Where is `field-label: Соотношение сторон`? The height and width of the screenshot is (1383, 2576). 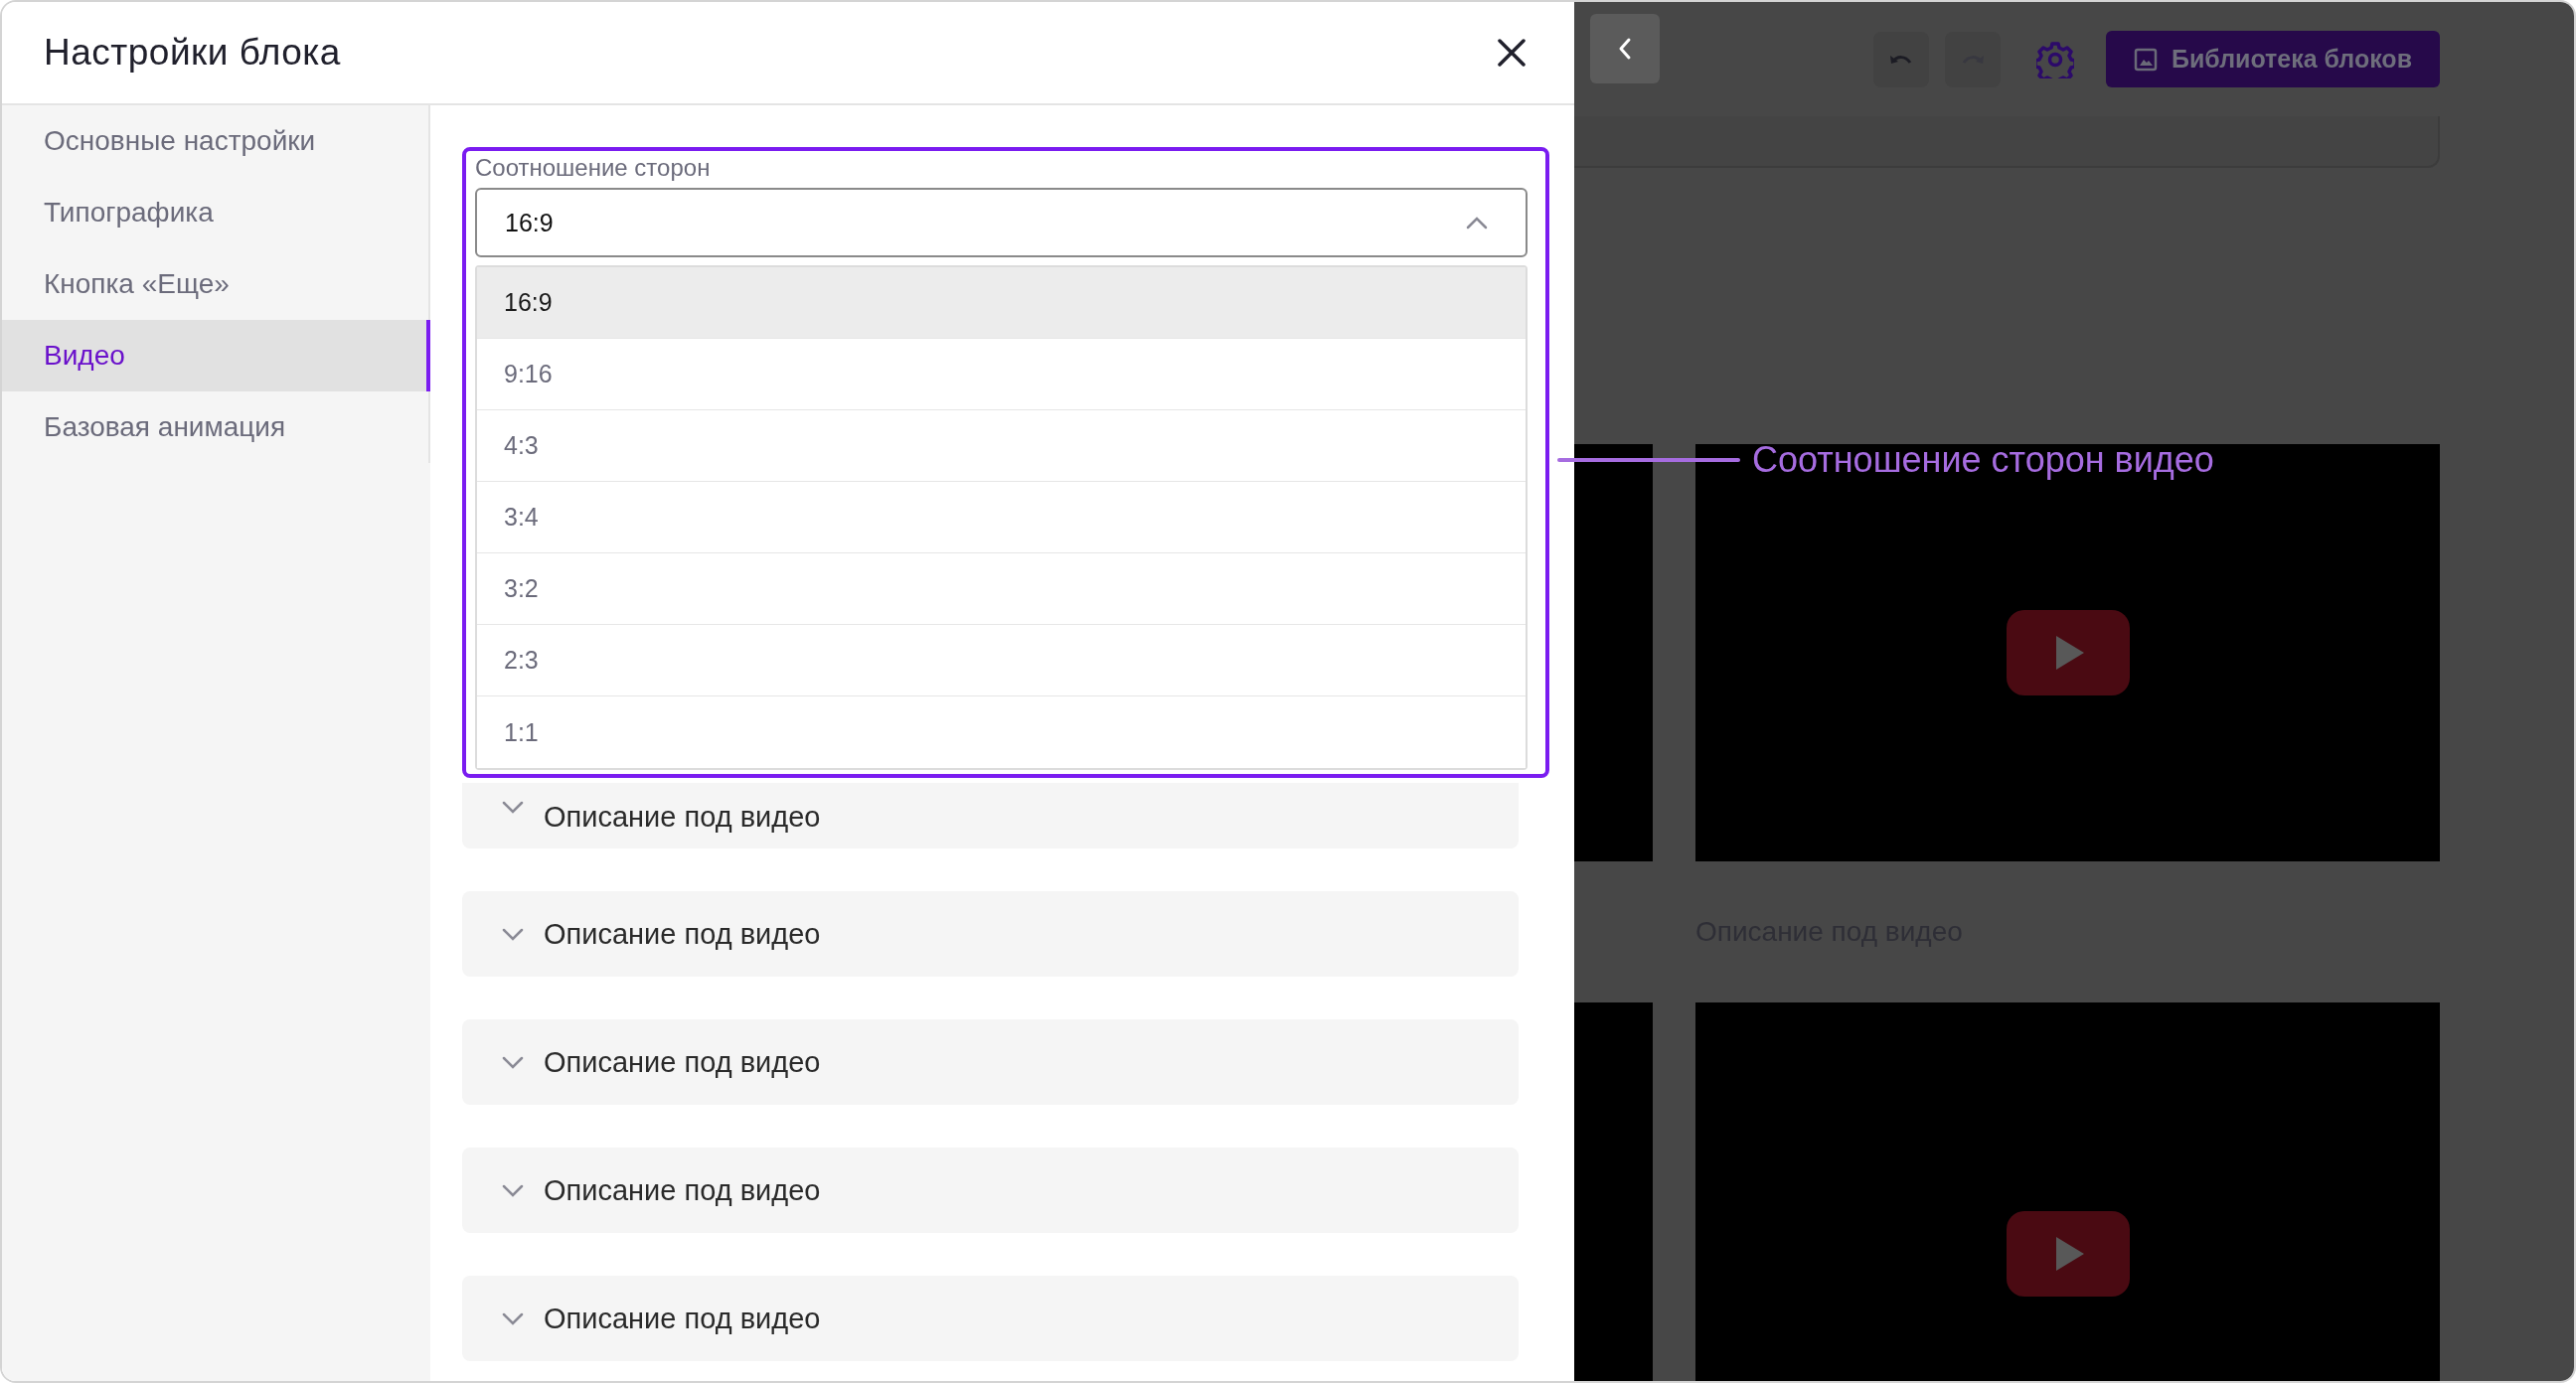
field-label: Соотношение сторон is located at coordinates (593, 168).